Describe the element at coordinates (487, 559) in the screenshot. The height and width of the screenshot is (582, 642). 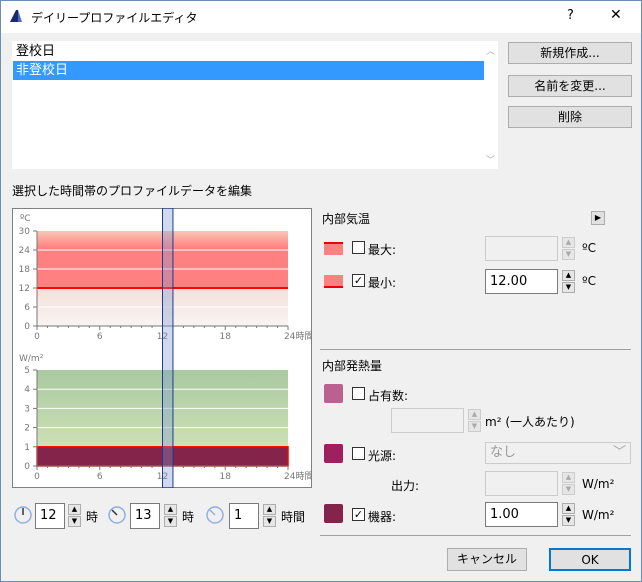
I see `cancel-button: キャンセル` at that location.